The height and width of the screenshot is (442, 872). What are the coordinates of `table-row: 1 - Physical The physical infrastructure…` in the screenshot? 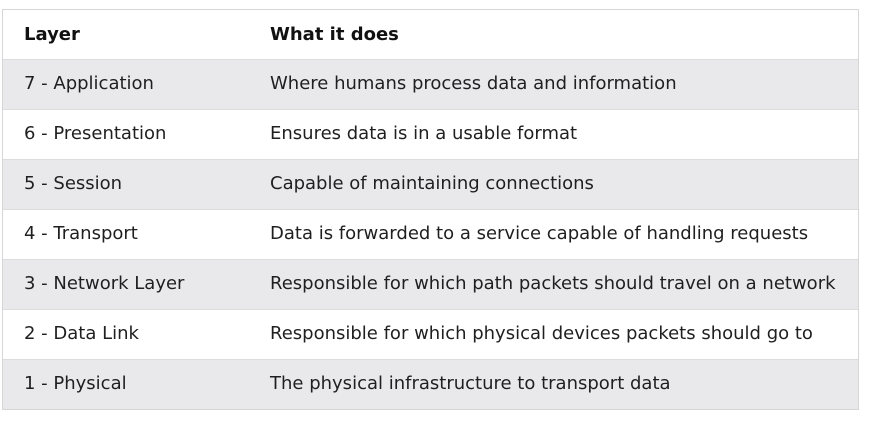 It's located at (430, 384).